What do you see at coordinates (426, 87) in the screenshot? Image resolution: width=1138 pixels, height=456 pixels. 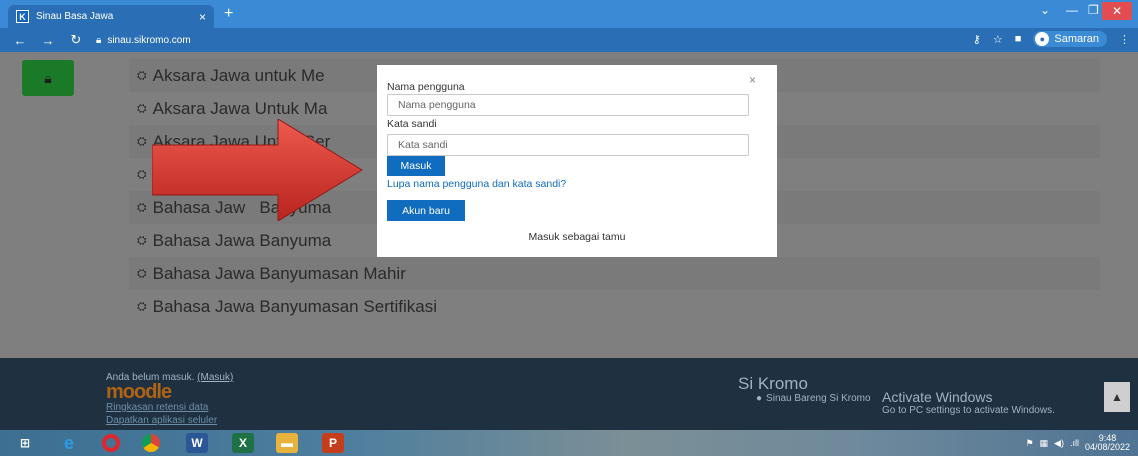 I see `username-label: Nama pengguna` at bounding box center [426, 87].